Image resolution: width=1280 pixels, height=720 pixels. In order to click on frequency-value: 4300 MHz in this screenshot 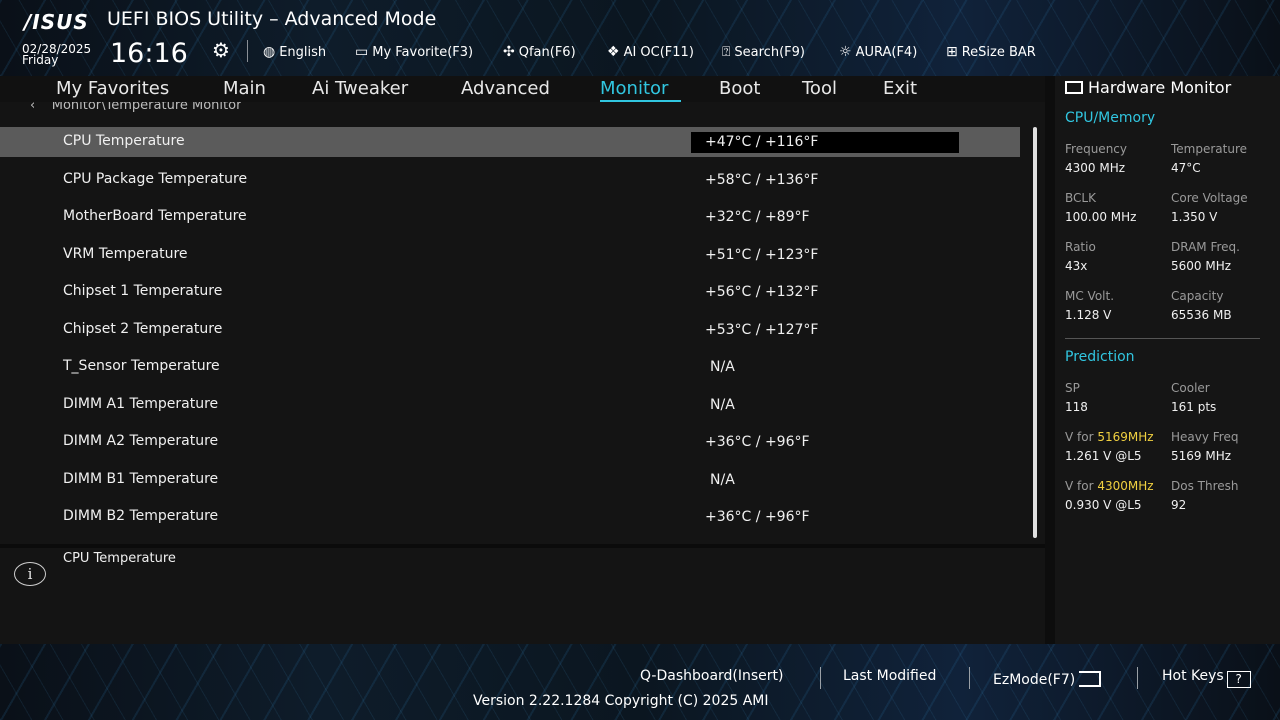, I will do `click(1095, 168)`.